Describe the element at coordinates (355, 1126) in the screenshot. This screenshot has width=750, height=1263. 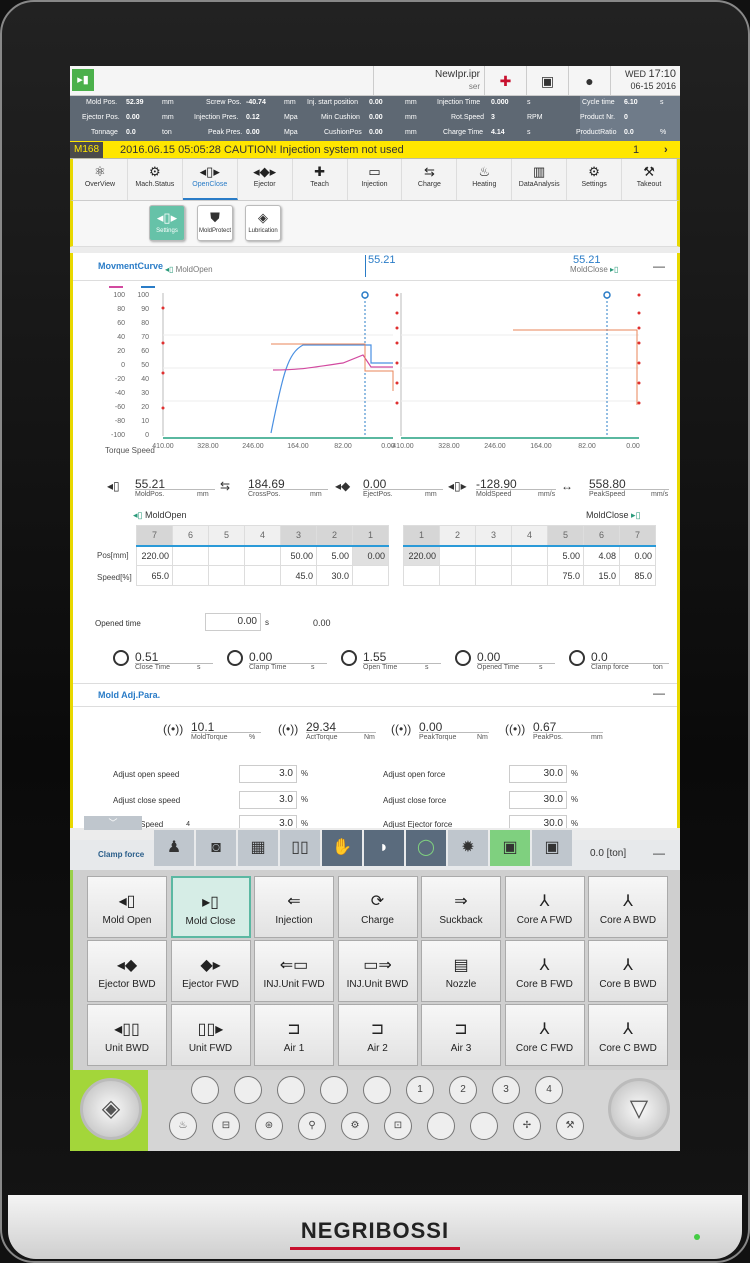
I see `function-round-button: ⚙` at that location.